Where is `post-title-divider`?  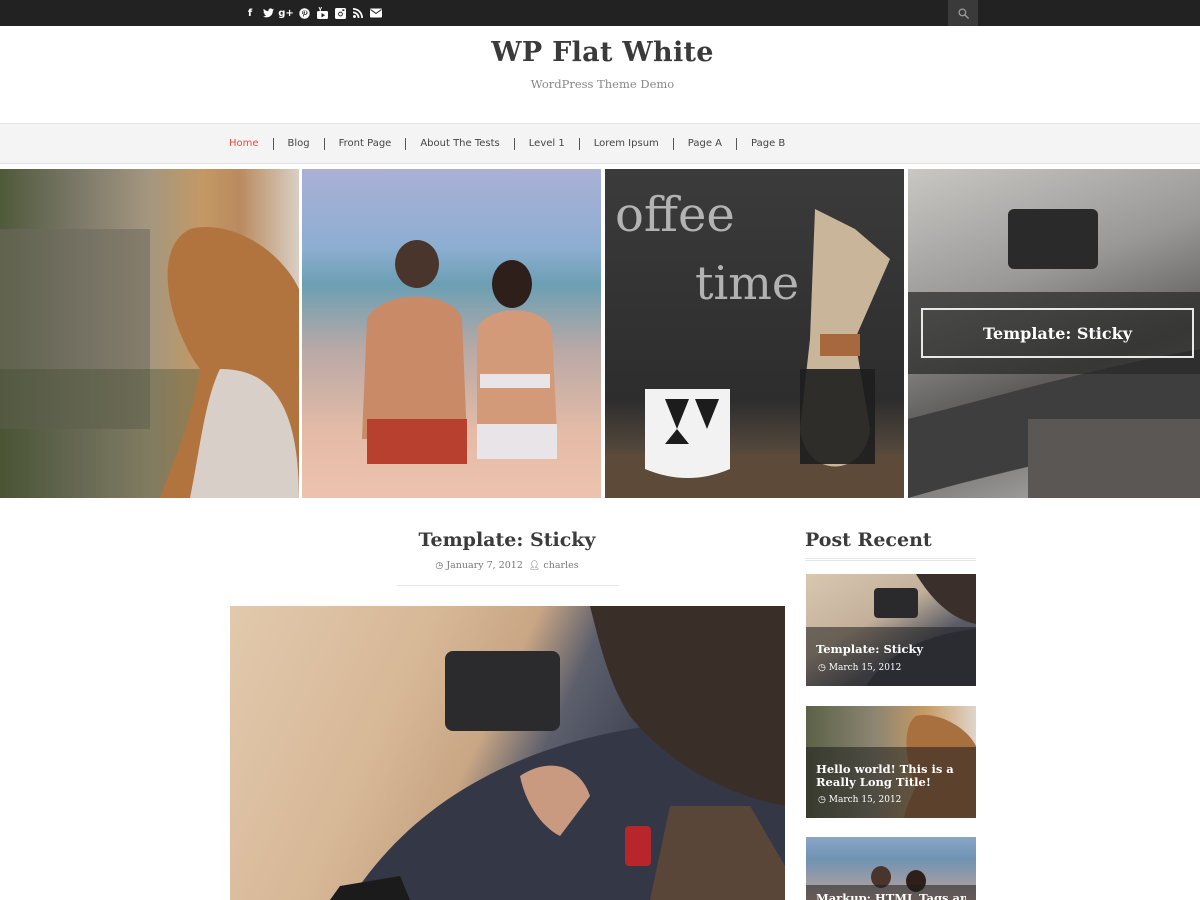 post-title-divider is located at coordinates (508, 585).